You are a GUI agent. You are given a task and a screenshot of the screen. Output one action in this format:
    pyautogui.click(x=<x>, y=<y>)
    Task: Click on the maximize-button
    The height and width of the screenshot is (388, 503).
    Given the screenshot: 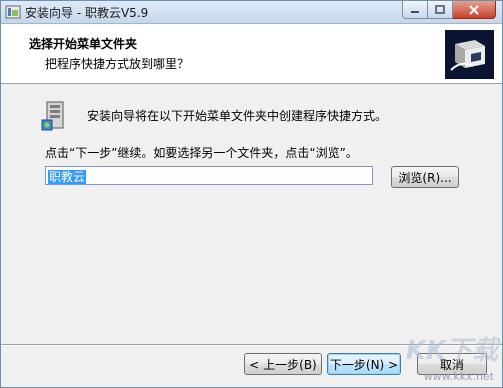 What is the action you would take?
    pyautogui.click(x=440, y=10)
    